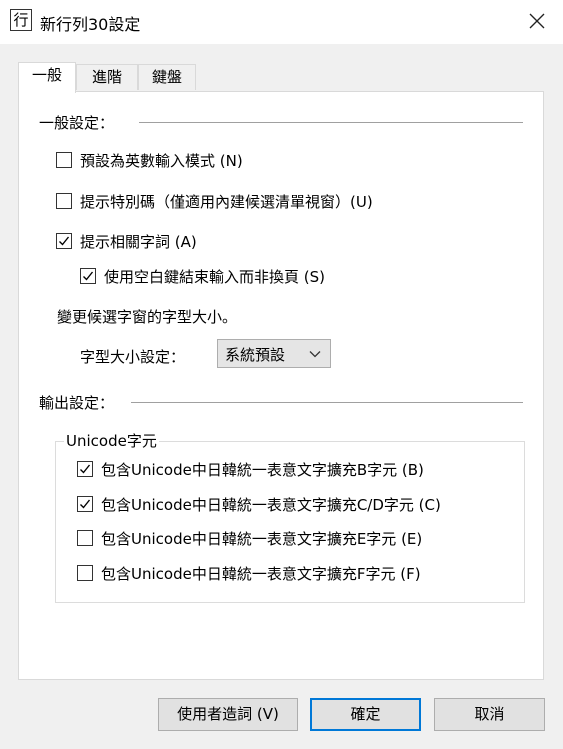  I want to click on title-bar: 行 新行列30設定, so click(281, 22).